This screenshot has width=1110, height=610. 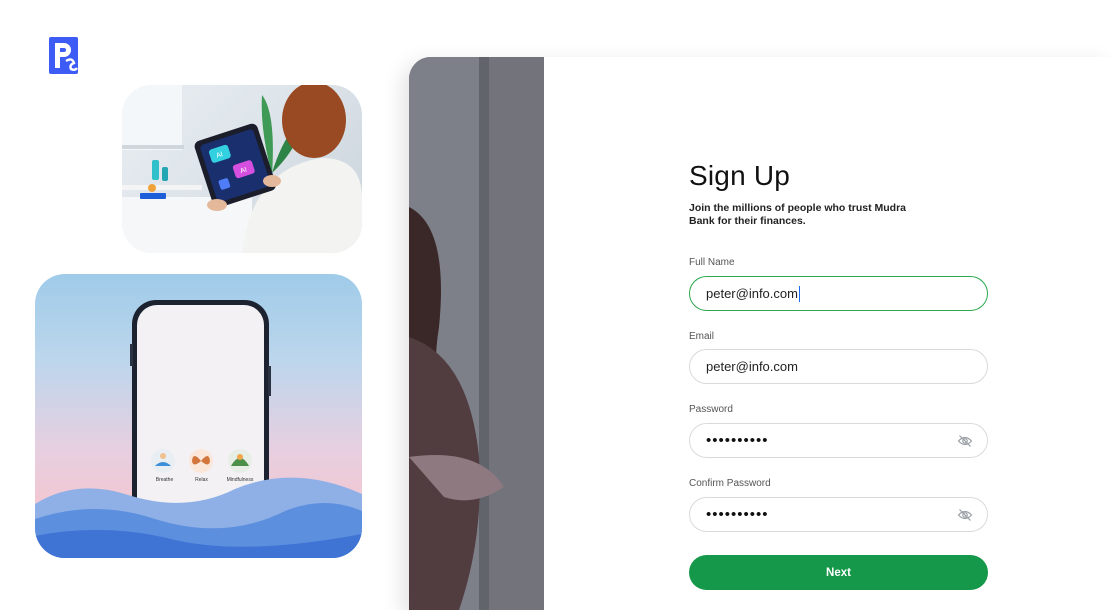 I want to click on password-label: Password, so click(x=711, y=409).